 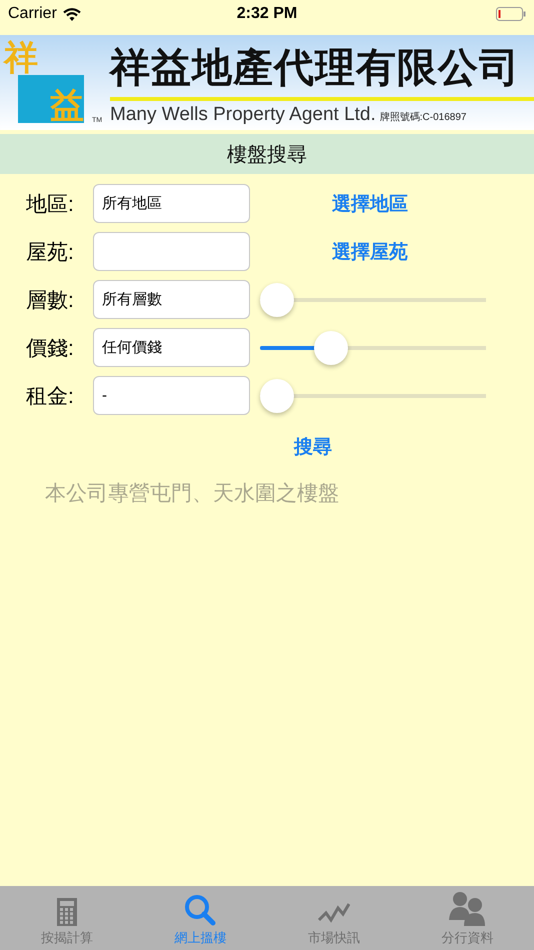 What do you see at coordinates (171, 395) in the screenshot?
I see `input-field: -` at bounding box center [171, 395].